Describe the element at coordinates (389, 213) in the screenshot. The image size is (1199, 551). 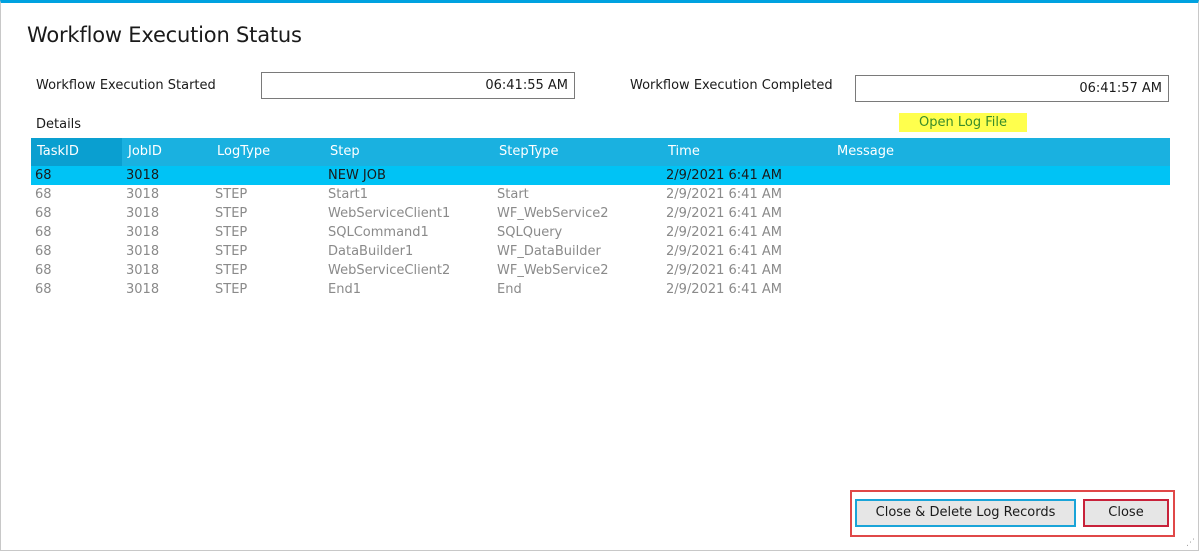
I see `cell-step: WebServiceClient1` at that location.